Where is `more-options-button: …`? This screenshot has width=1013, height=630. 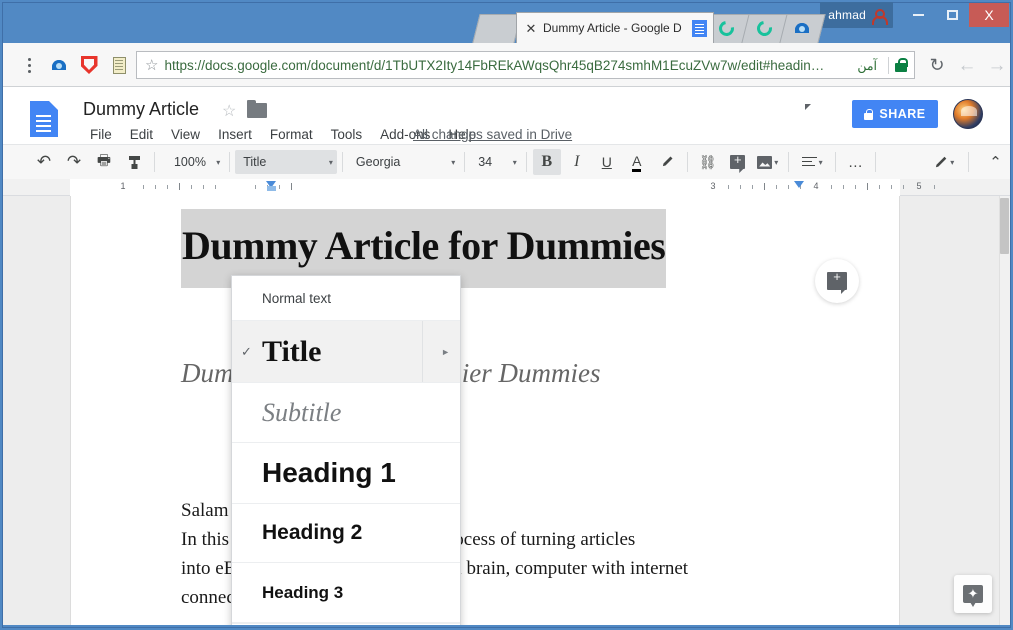 more-options-button: … is located at coordinates (855, 162).